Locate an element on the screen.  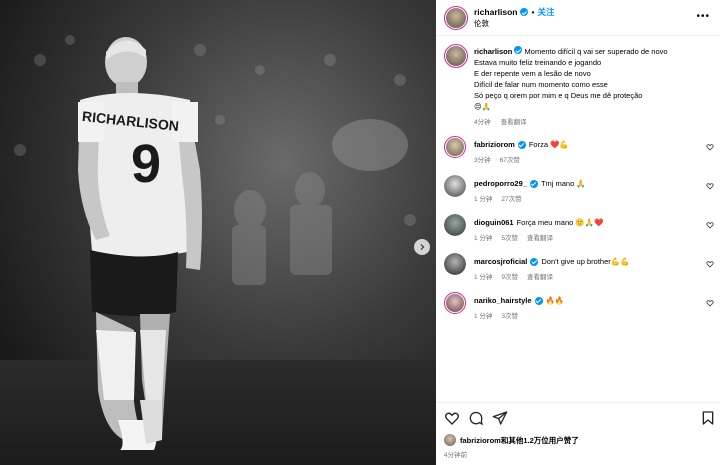
comment-meta: 1 分钟 3次赞 is located at coordinates (496, 315).